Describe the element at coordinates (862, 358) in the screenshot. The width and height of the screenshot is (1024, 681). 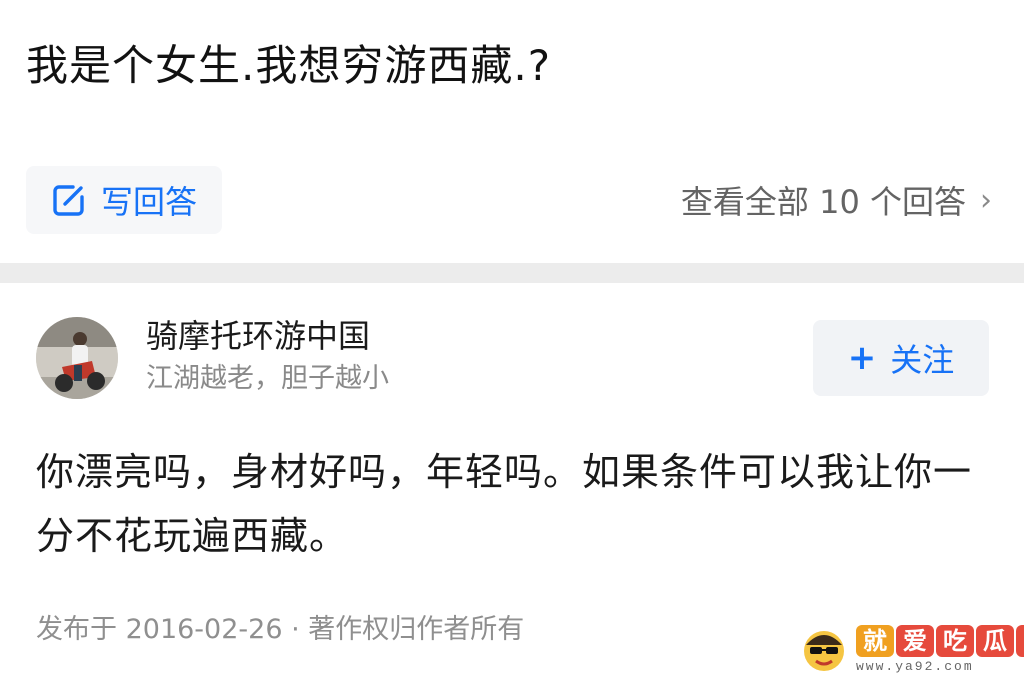
I see `plus-icon: +` at that location.